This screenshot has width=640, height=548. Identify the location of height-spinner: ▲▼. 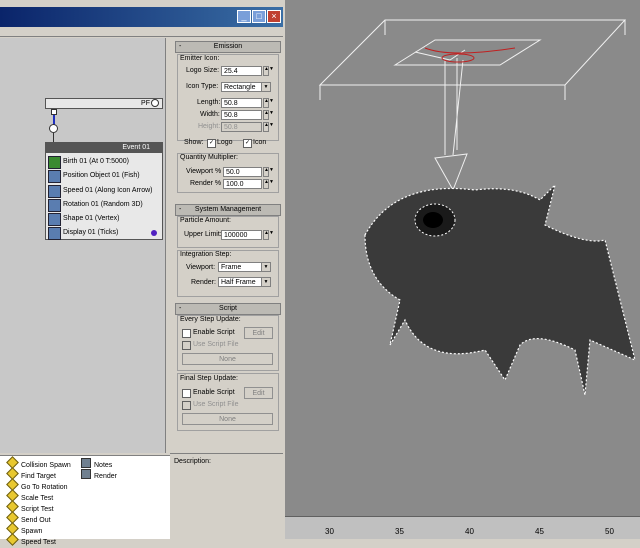
(268, 127).